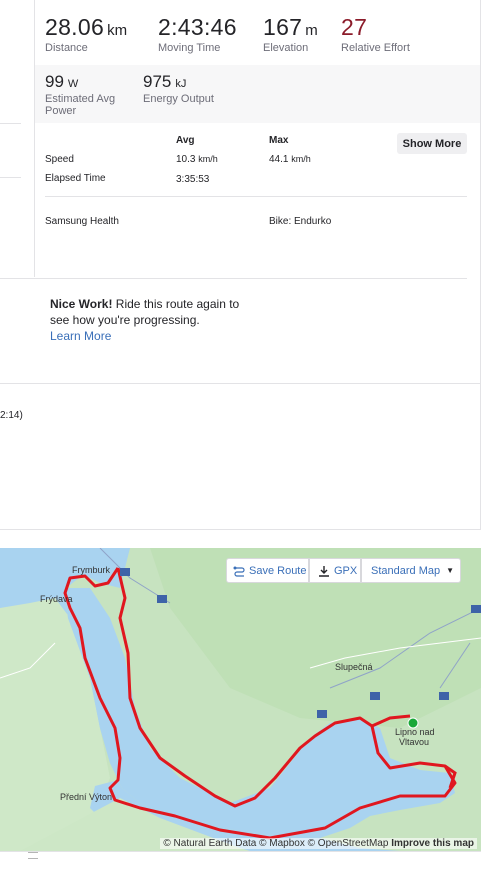 The image size is (494, 881). Describe the element at coordinates (197, 27) in the screenshot. I see `stat-value: 2:43:46` at that location.